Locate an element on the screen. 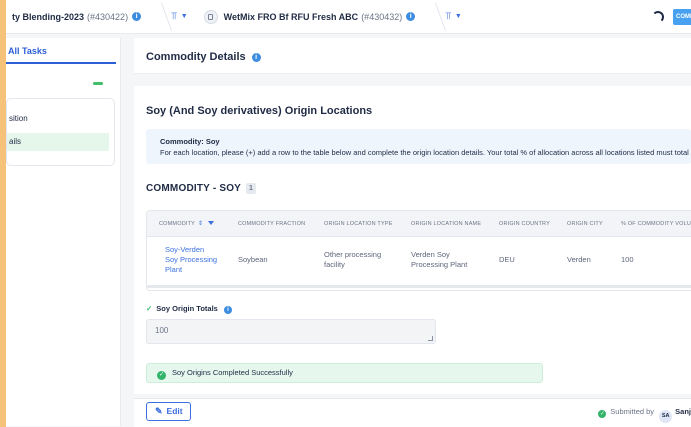 The height and width of the screenshot is (427, 691). notice-title: Commodity: Soy is located at coordinates (190, 141).